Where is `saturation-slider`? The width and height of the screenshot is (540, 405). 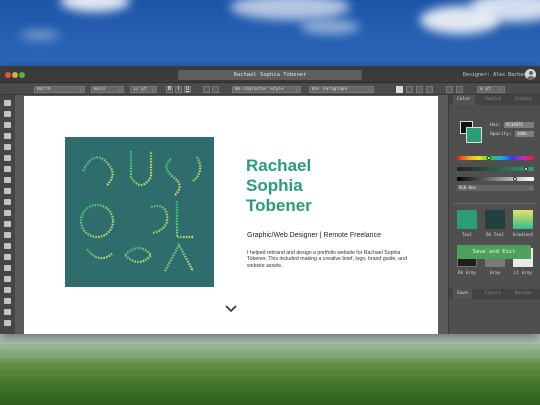
saturation-slider is located at coordinates (495, 169).